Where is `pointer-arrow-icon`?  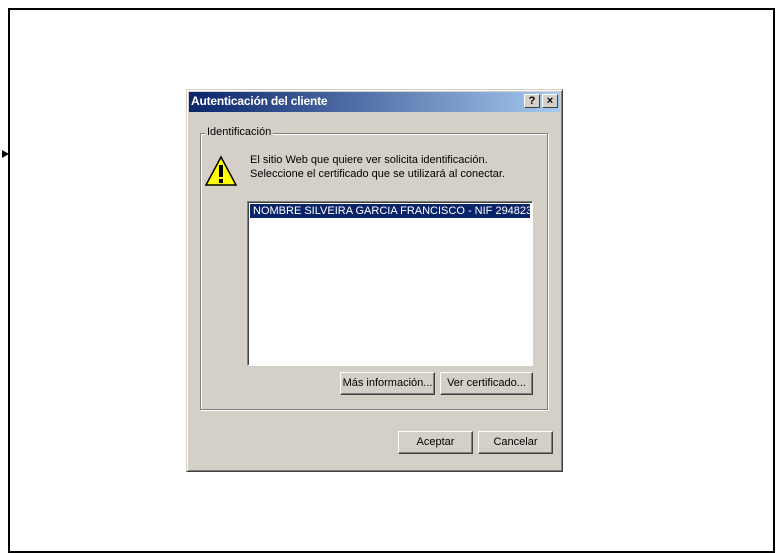
pointer-arrow-icon is located at coordinates (5, 154).